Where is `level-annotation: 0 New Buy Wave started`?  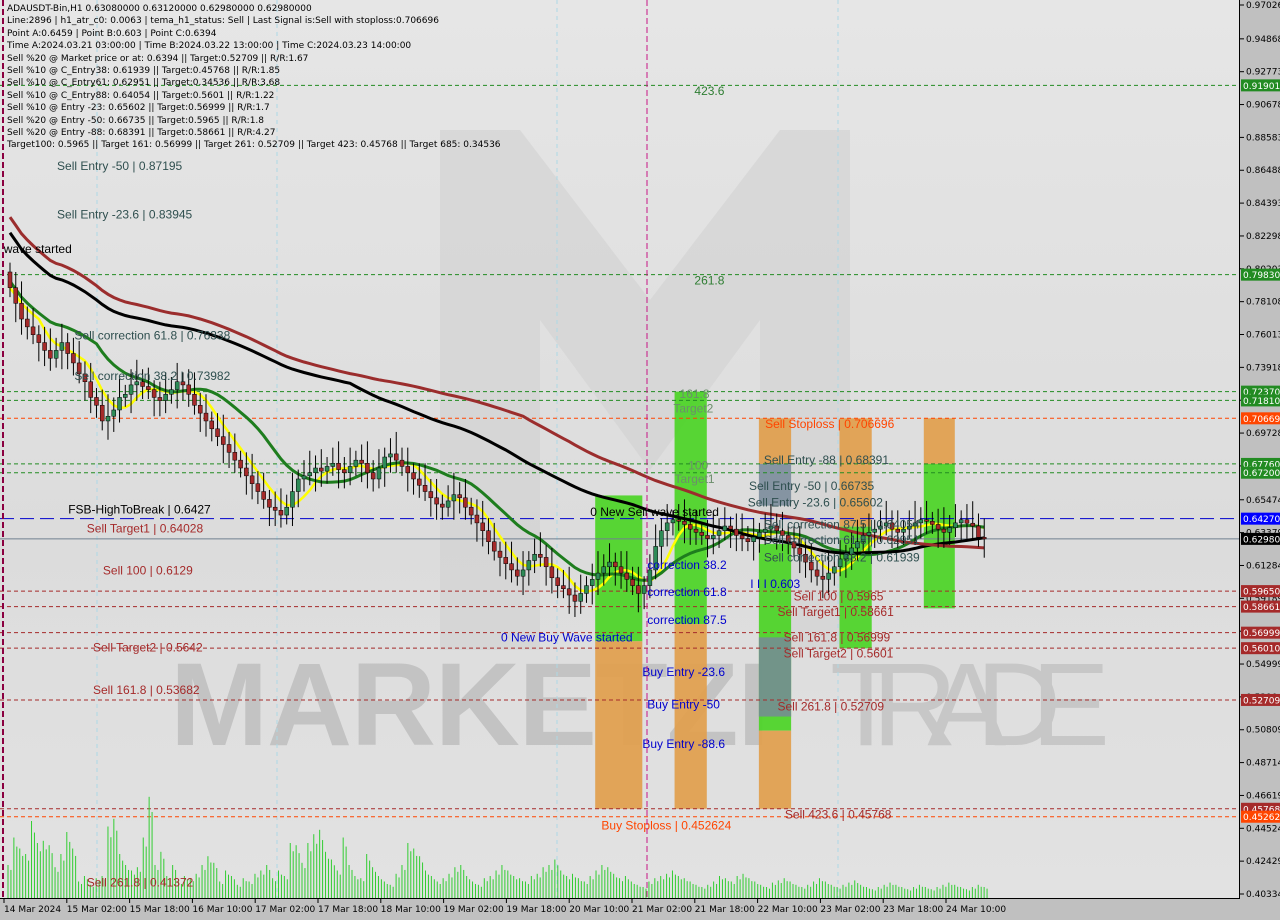 level-annotation: 0 New Buy Wave started is located at coordinates (567, 637).